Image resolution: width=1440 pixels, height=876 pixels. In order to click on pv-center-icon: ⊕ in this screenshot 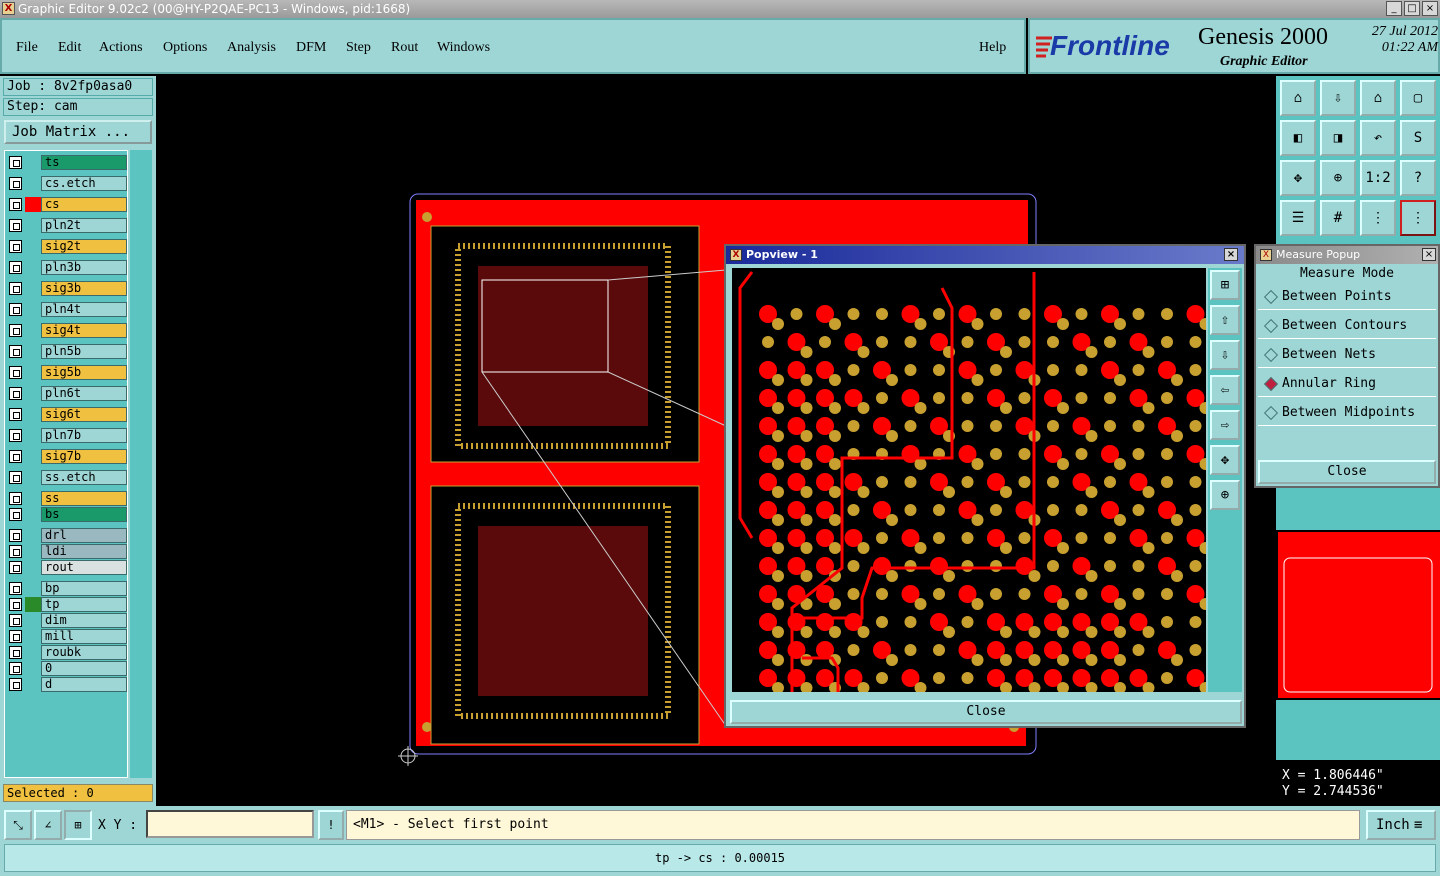, I will do `click(1225, 495)`.